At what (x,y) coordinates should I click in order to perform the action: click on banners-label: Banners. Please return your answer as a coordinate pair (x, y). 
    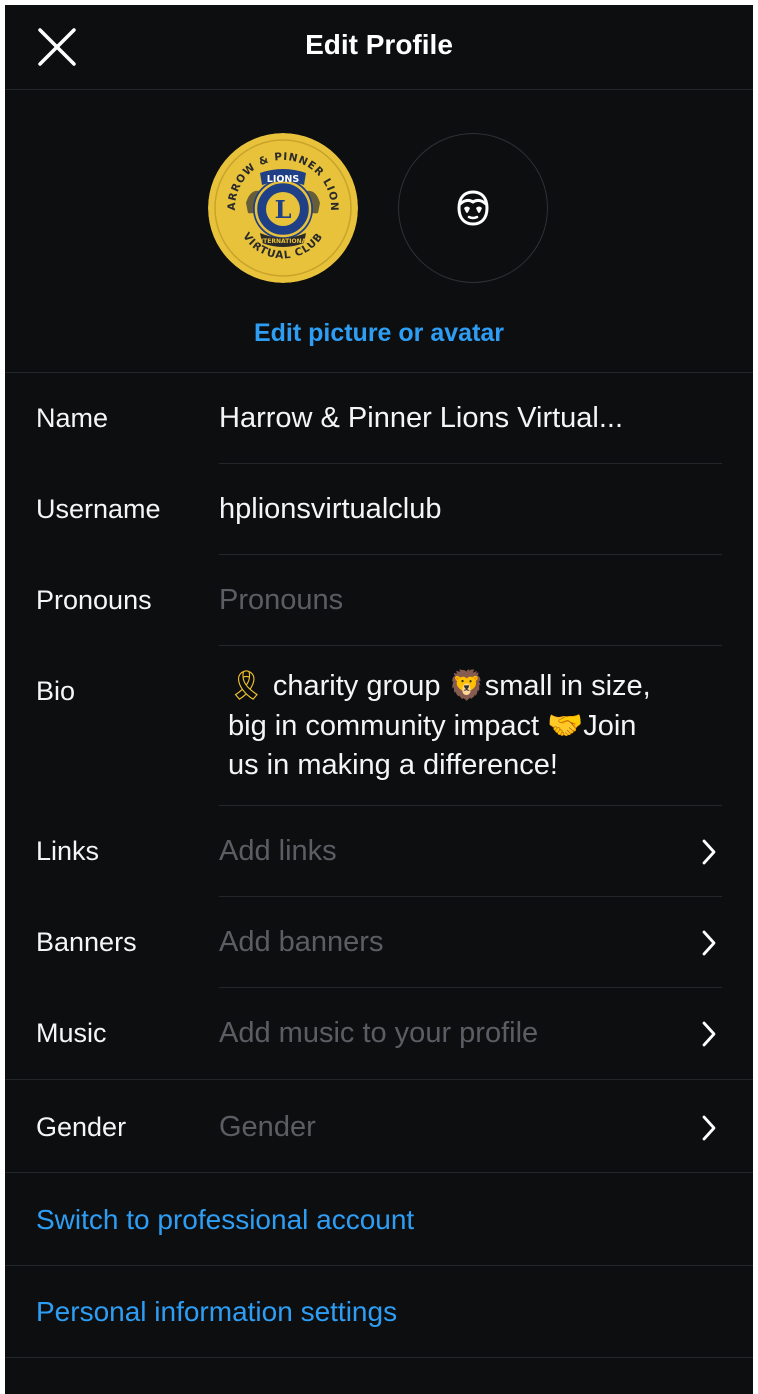
    Looking at the image, I should click on (86, 942).